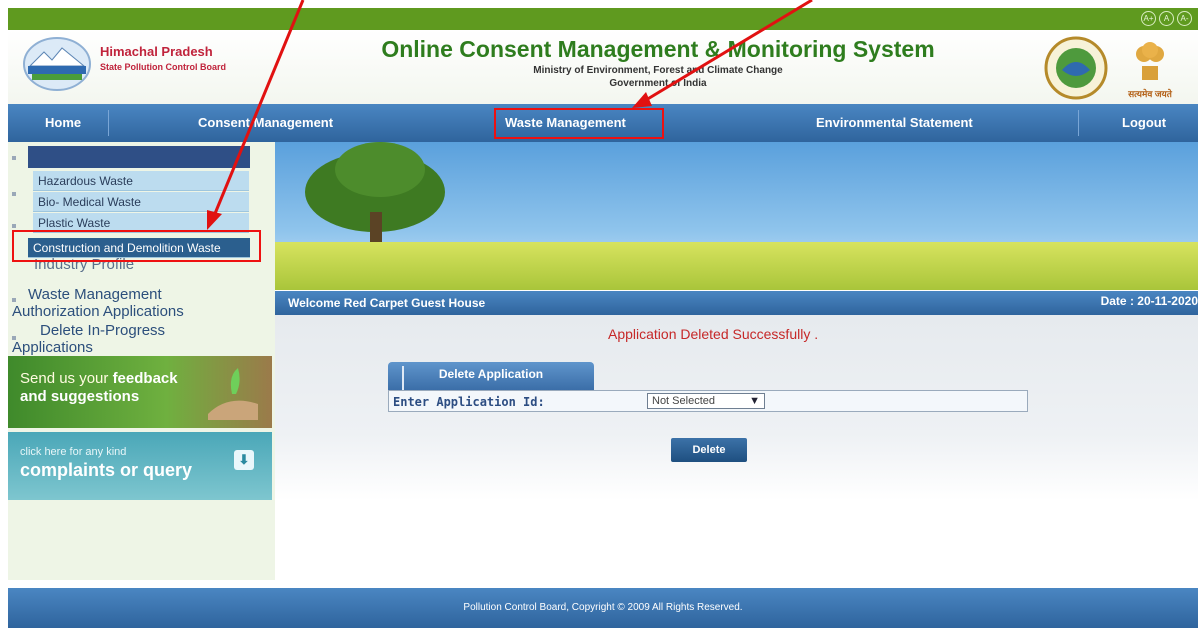  I want to click on tab-label: Delete Application, so click(491, 374).